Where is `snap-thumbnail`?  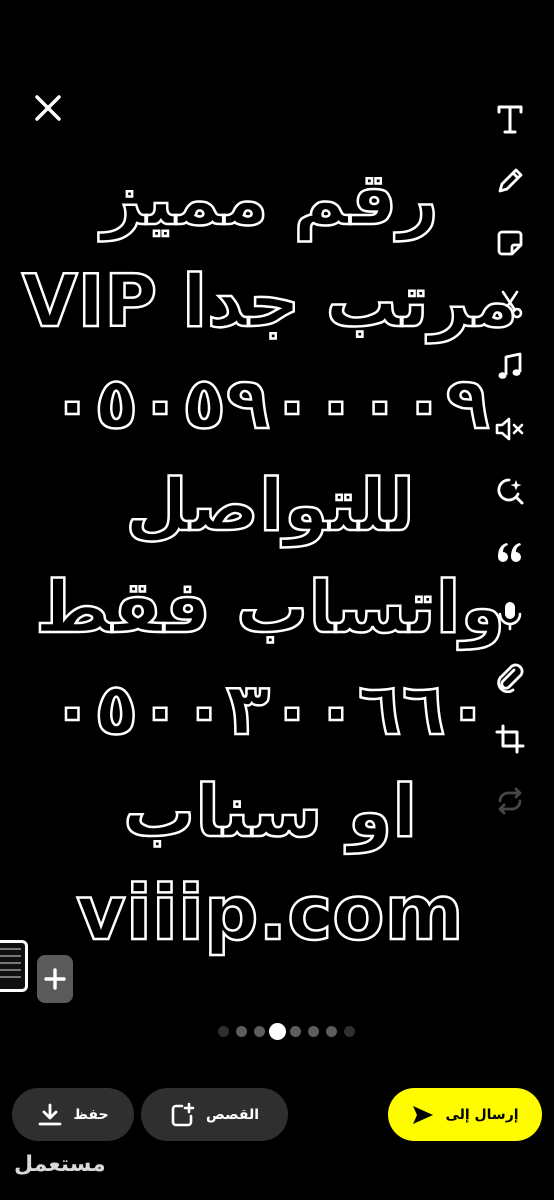 snap-thumbnail is located at coordinates (14, 966).